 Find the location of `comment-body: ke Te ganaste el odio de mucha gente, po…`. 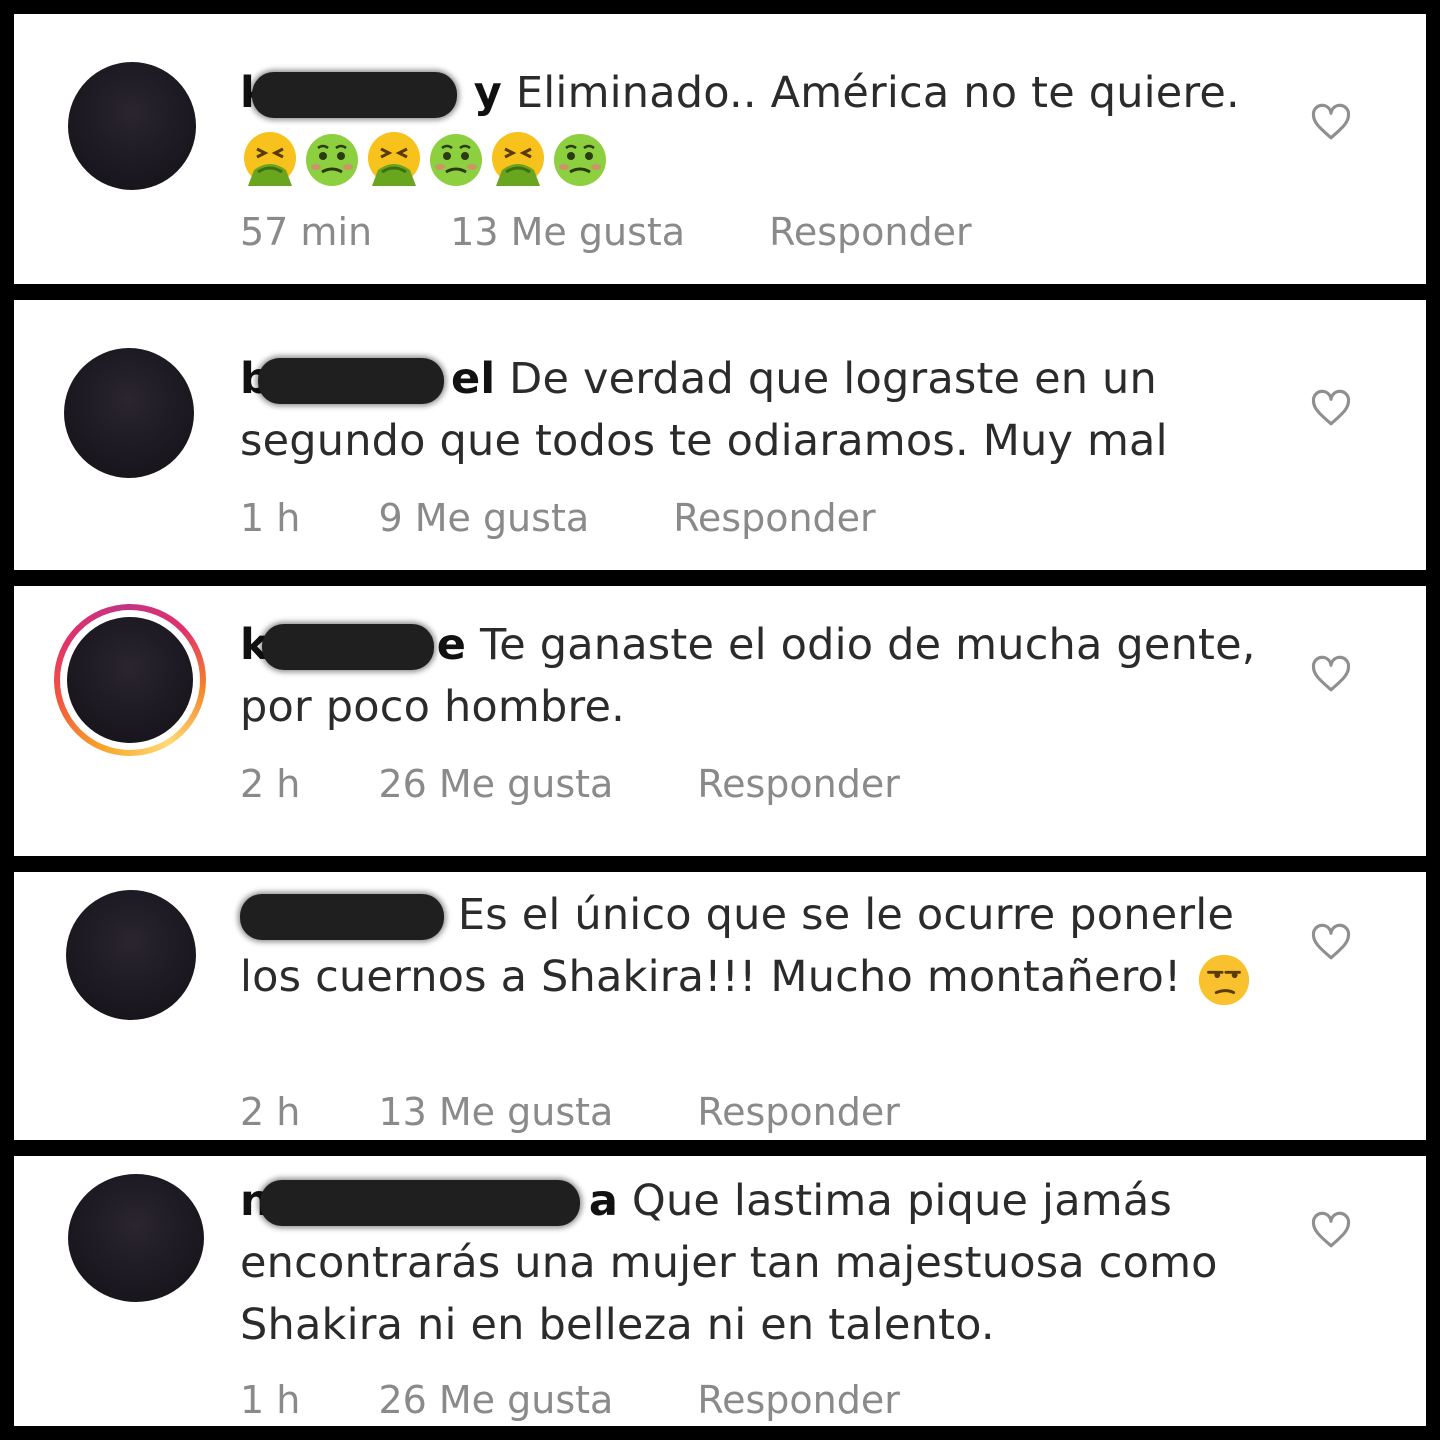

comment-body: ke Te ganaste el odio de mucha gente, po… is located at coordinates (750, 676).